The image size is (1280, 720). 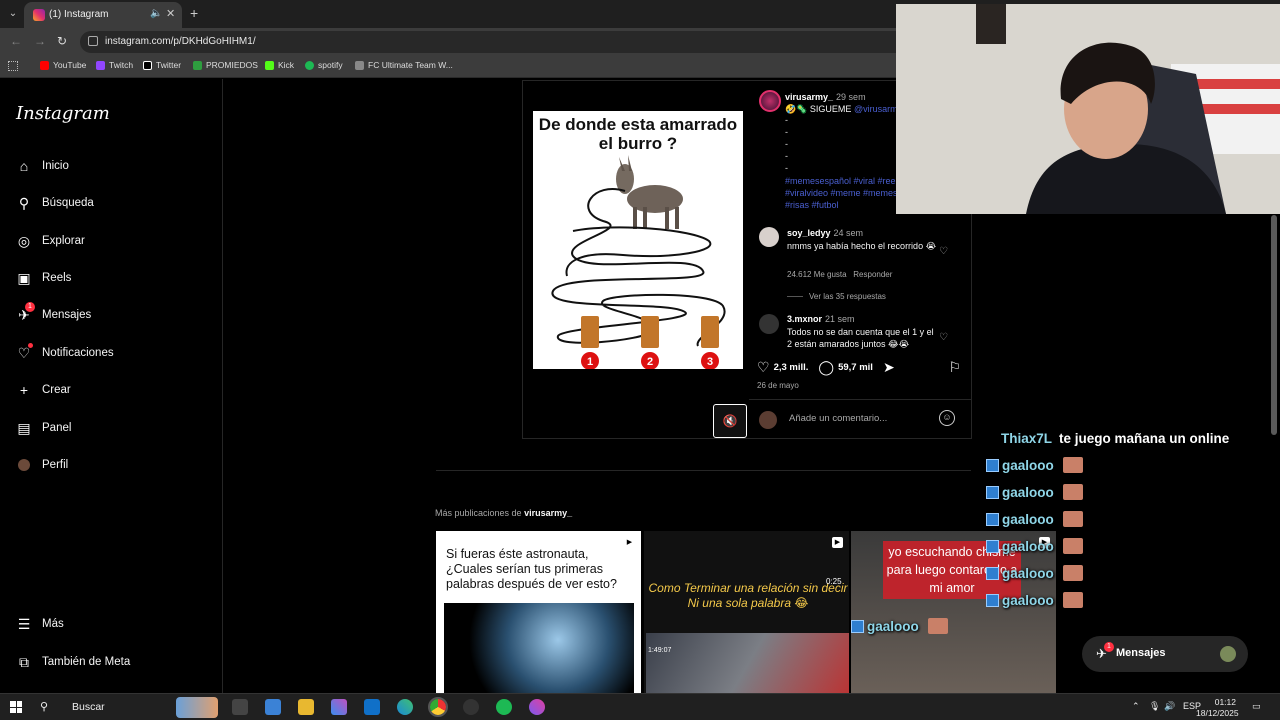 What do you see at coordinates (1154, 706) in the screenshot?
I see `microphone-icon: 🎙` at bounding box center [1154, 706].